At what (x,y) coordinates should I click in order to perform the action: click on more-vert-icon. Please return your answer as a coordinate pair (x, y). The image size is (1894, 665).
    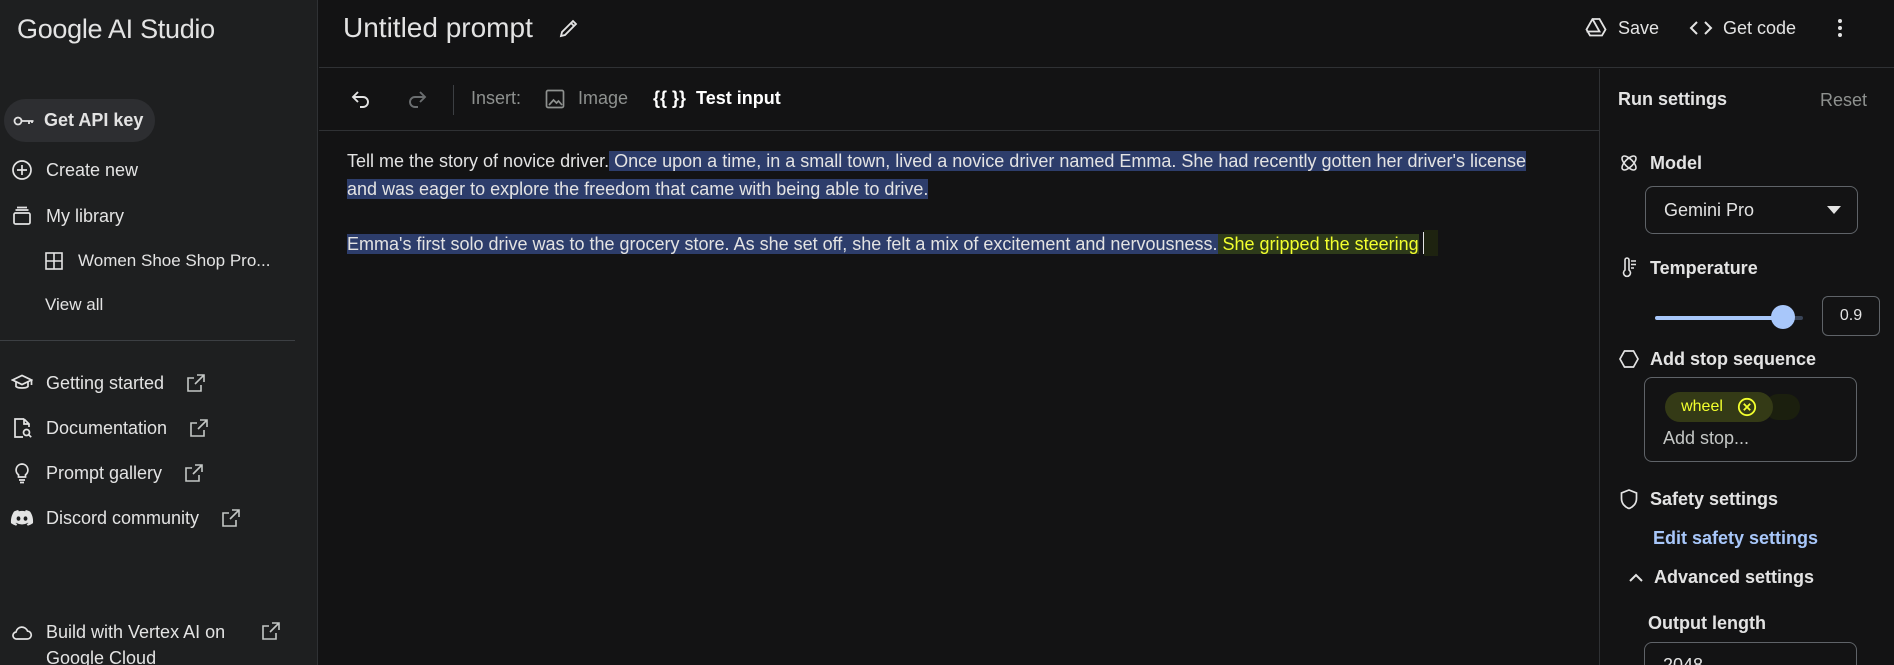
    Looking at the image, I should click on (1840, 30).